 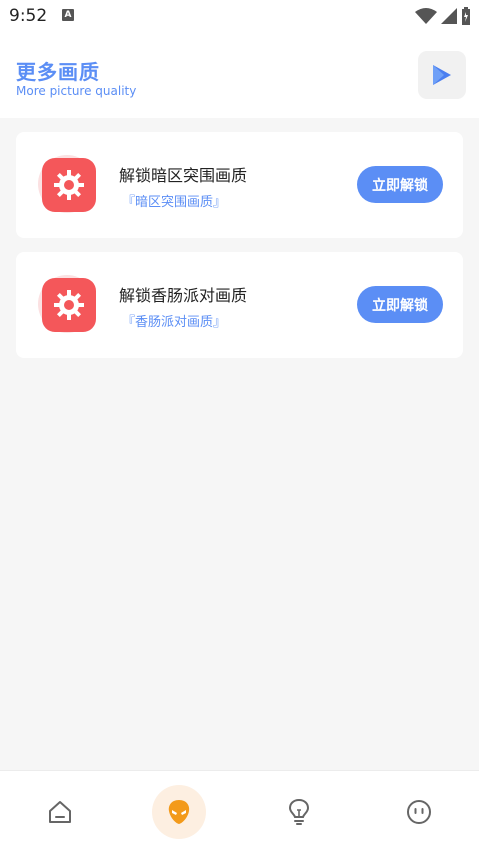 I want to click on card-title: 解锁香肠派对画质, so click(x=183, y=295).